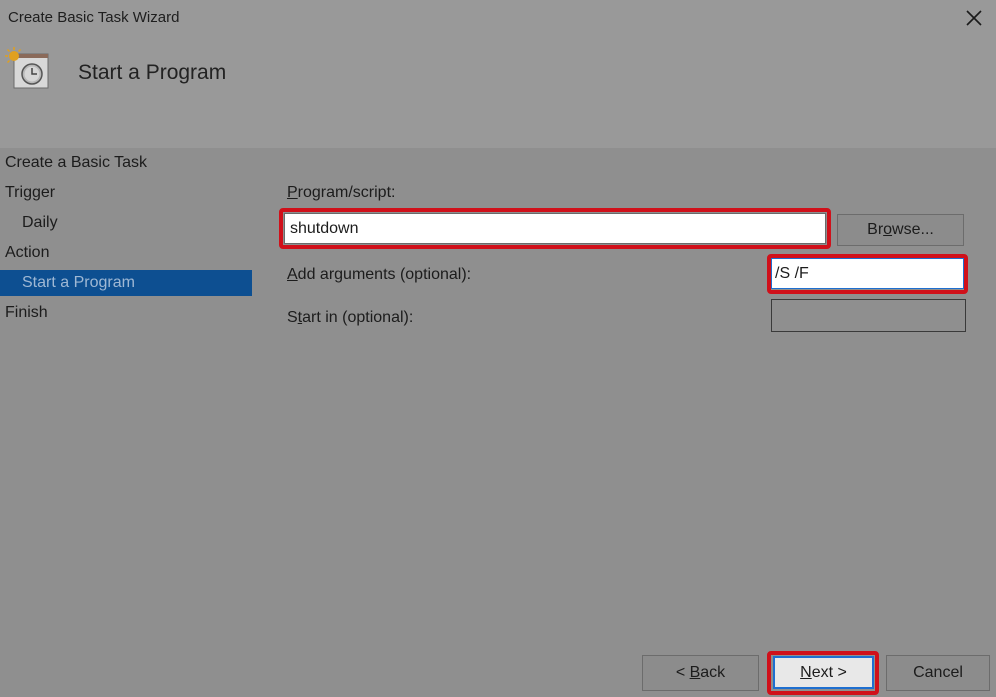  I want to click on step-label: Trigger, so click(30, 192).